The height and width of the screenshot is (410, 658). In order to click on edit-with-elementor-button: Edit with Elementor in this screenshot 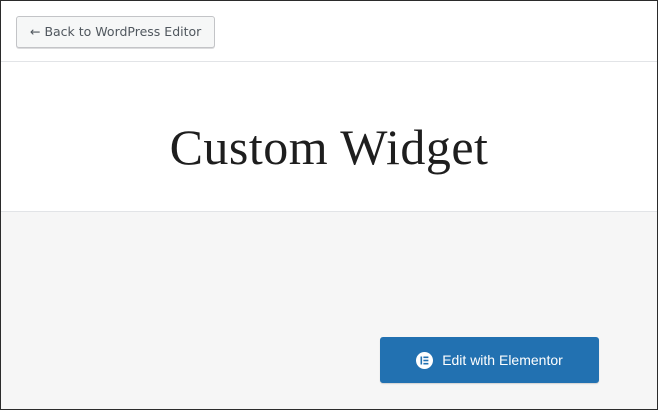, I will do `click(489, 360)`.